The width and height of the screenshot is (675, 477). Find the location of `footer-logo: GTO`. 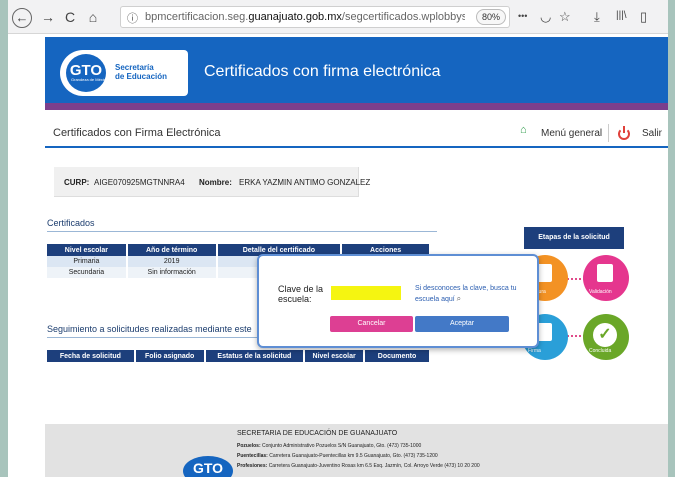

footer-logo: GTO is located at coordinates (208, 466).